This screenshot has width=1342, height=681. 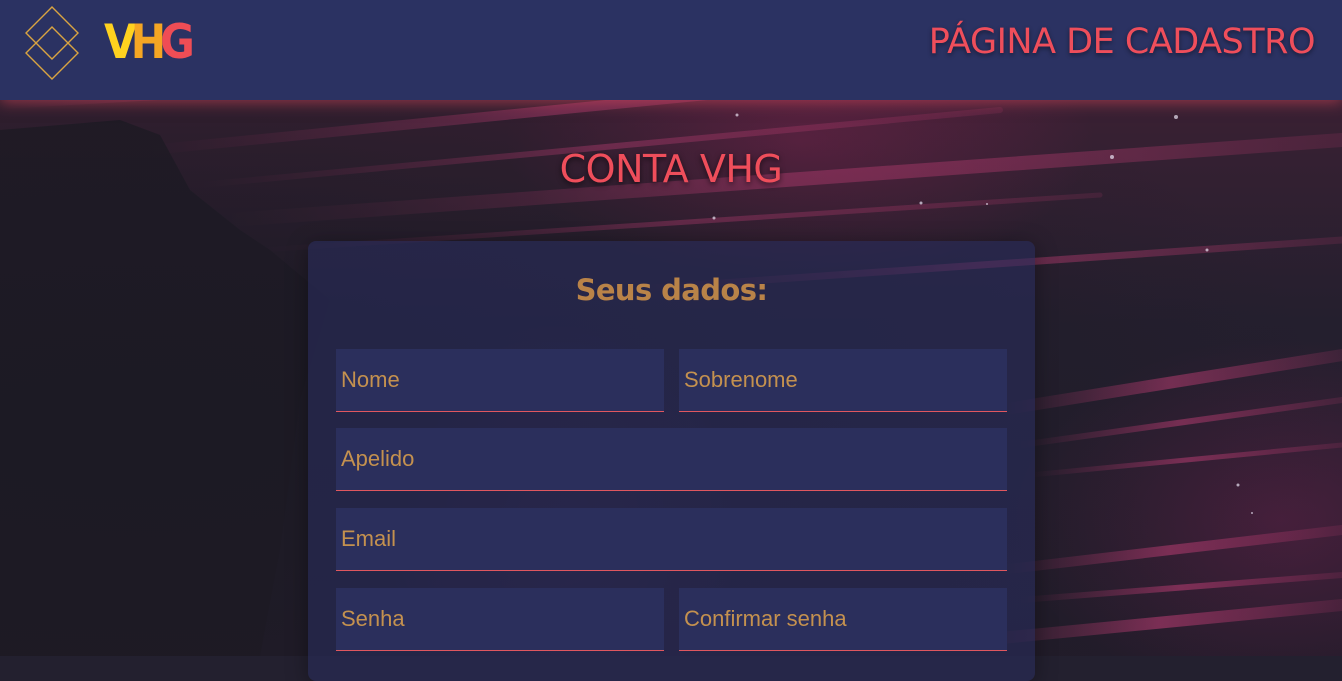 I want to click on brand-letter-h: H, so click(x=148, y=42).